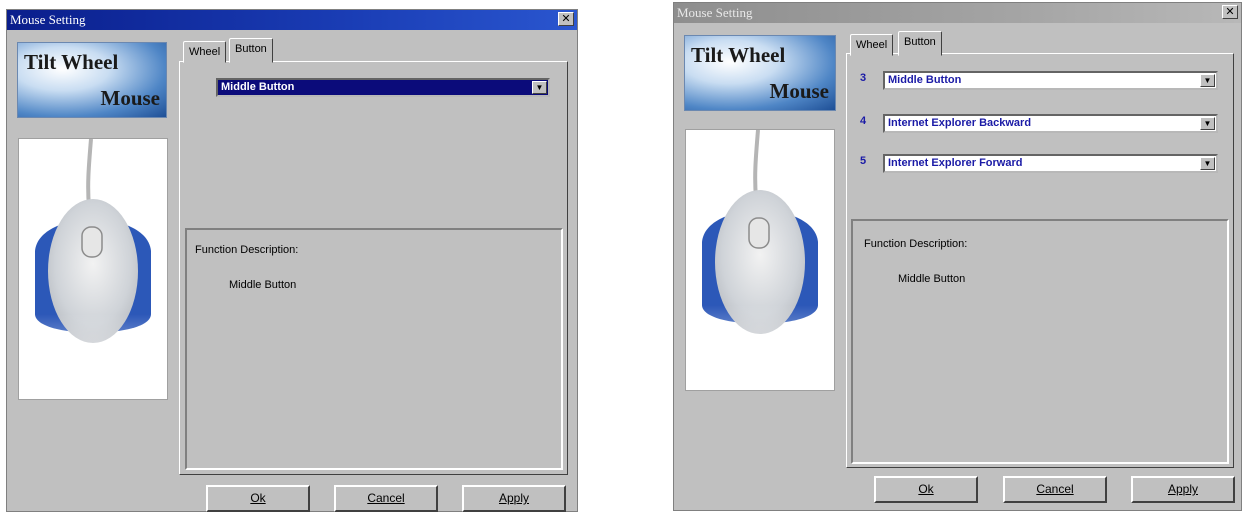 The width and height of the screenshot is (1242, 513). What do you see at coordinates (383, 87) in the screenshot?
I see `button-function-select: Middle Button ▼` at bounding box center [383, 87].